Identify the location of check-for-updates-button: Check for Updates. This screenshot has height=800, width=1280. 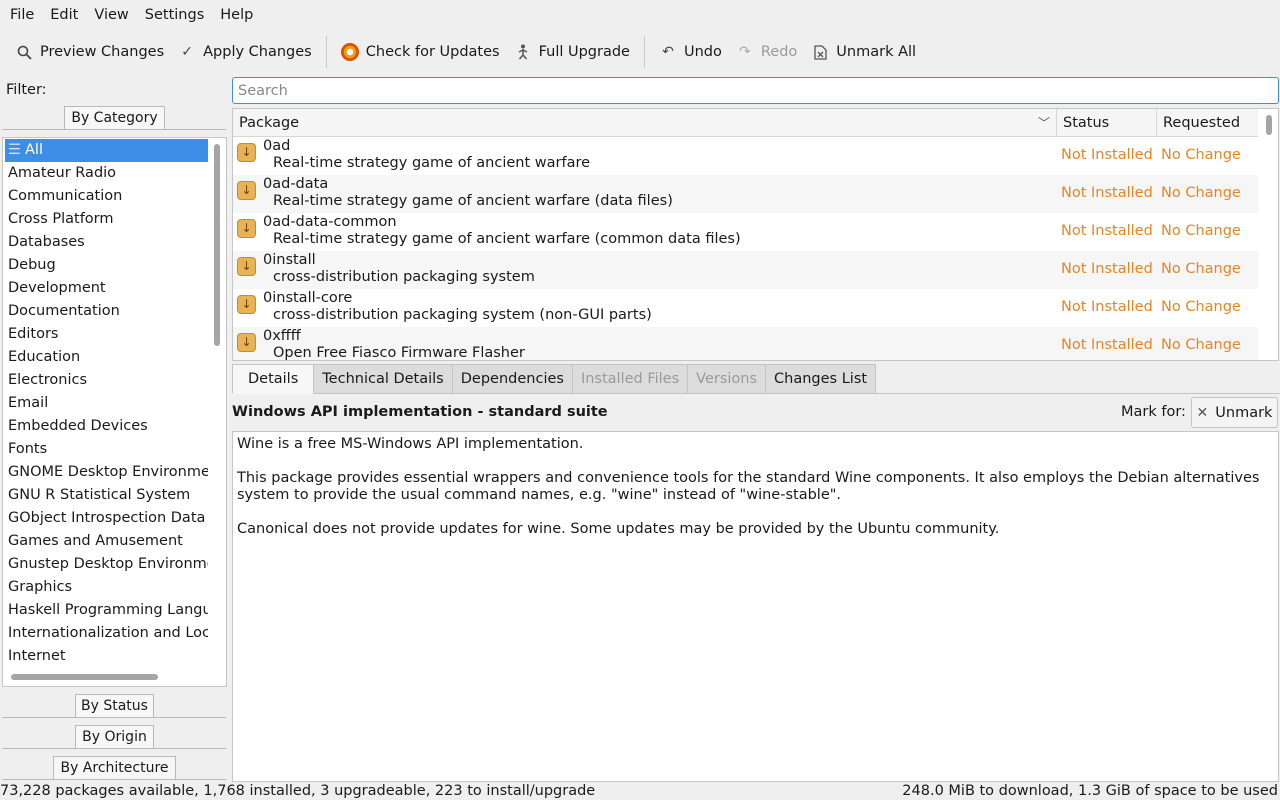
(420, 52).